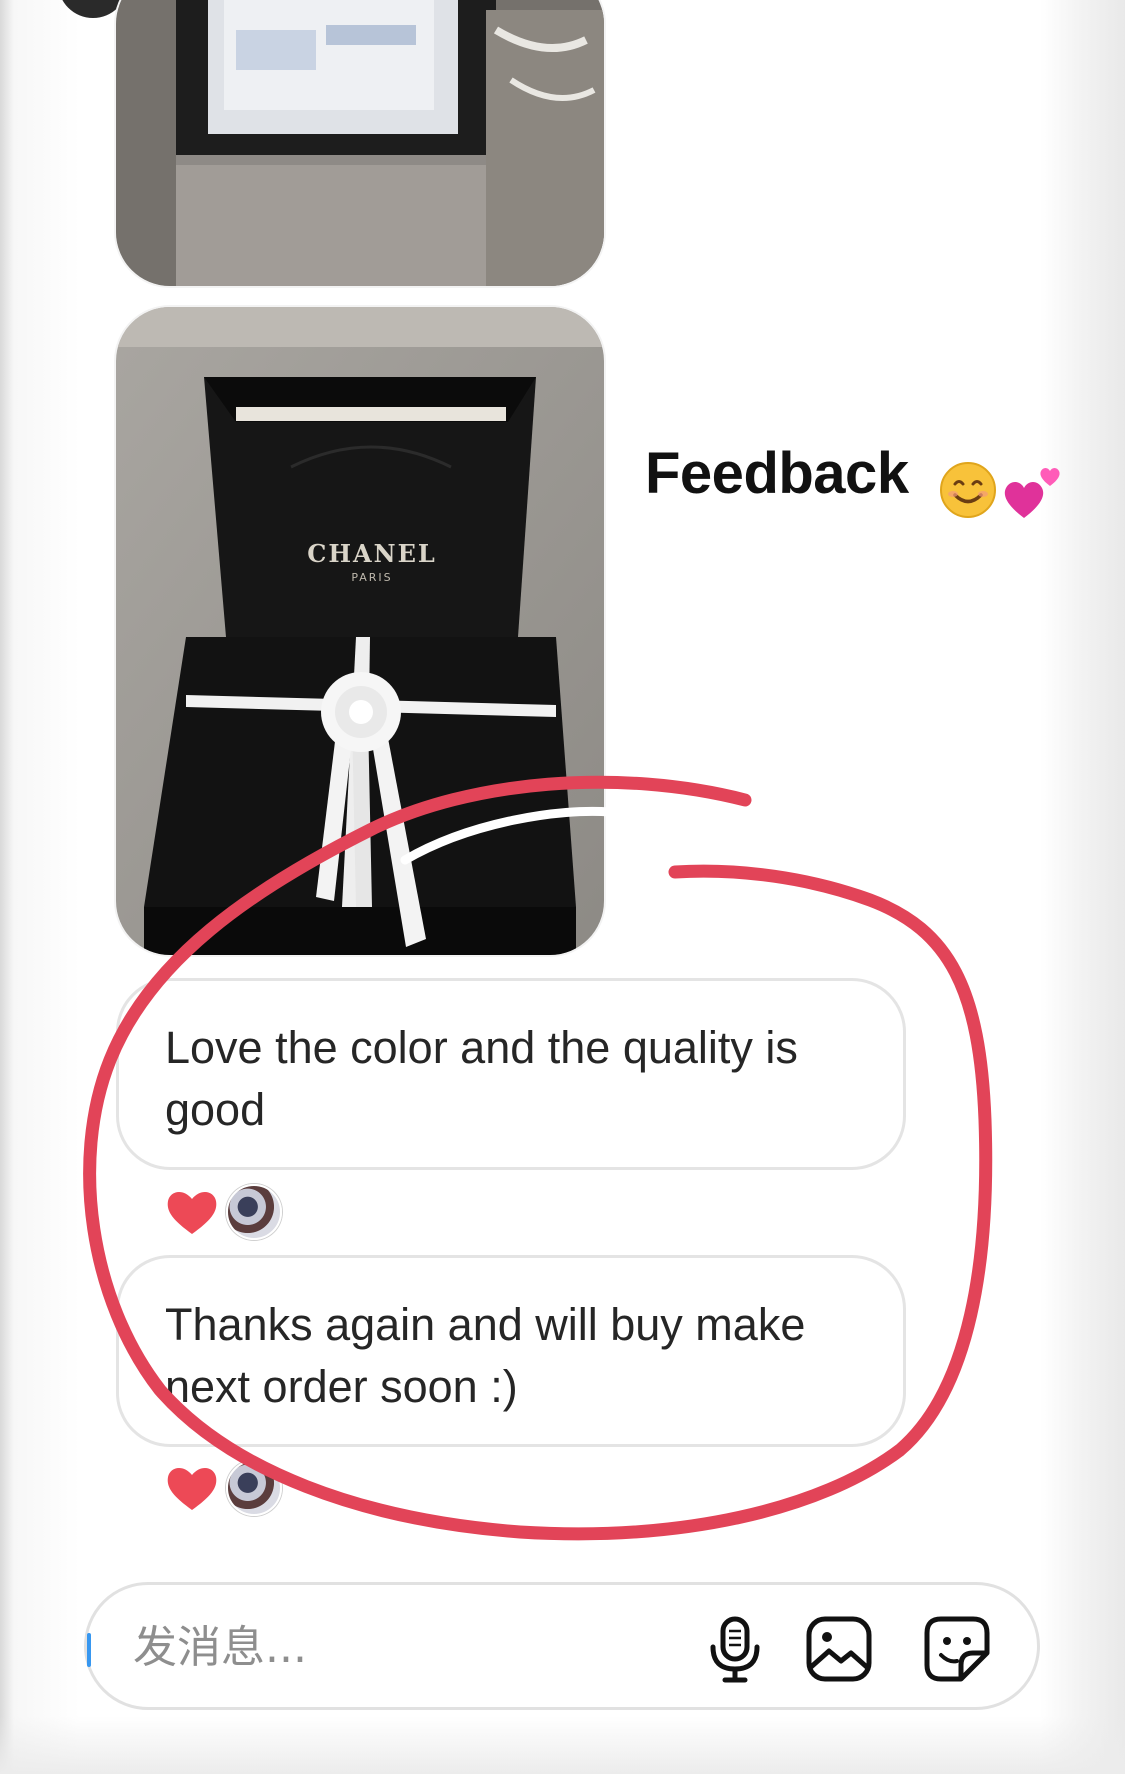  What do you see at coordinates (371, 577) in the screenshot?
I see `bag-city-text: PARIS` at bounding box center [371, 577].